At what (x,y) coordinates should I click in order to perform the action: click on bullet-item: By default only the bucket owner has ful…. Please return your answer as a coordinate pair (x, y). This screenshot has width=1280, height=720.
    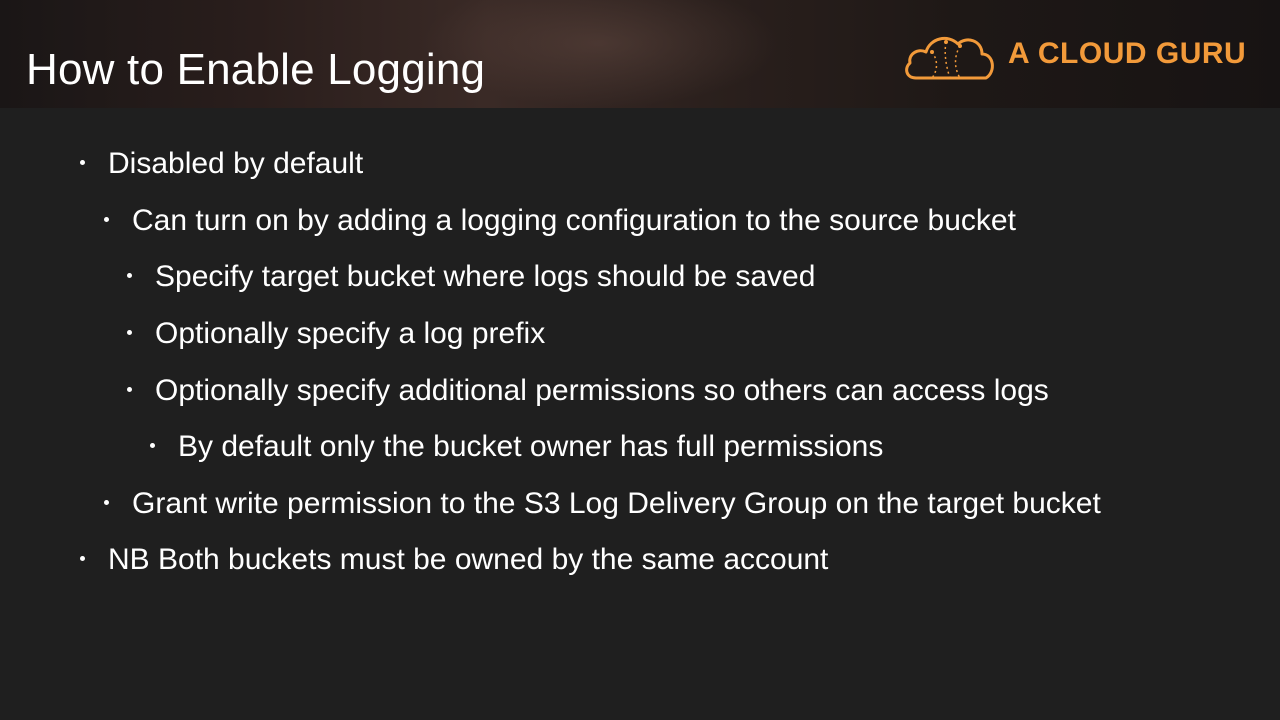
    Looking at the image, I should click on (517, 447).